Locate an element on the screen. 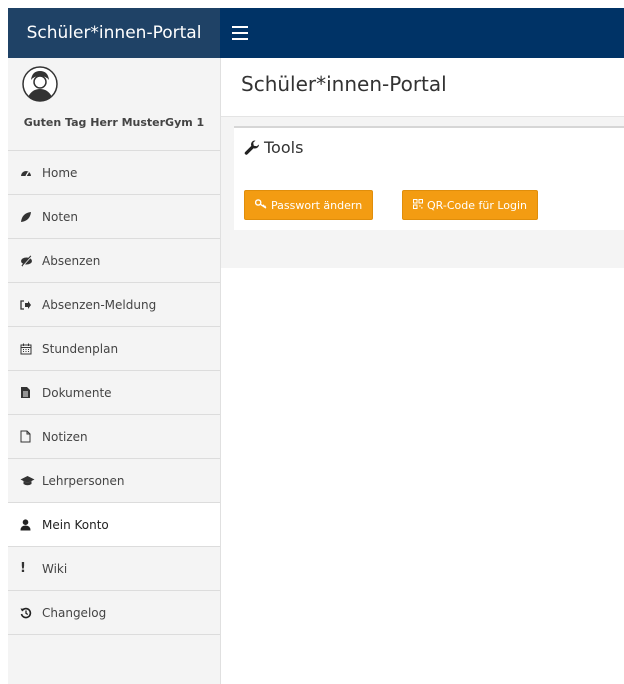 The width and height of the screenshot is (624, 684). sidebar-item-lehrpersonen: Lehrpersonen is located at coordinates (114, 481).